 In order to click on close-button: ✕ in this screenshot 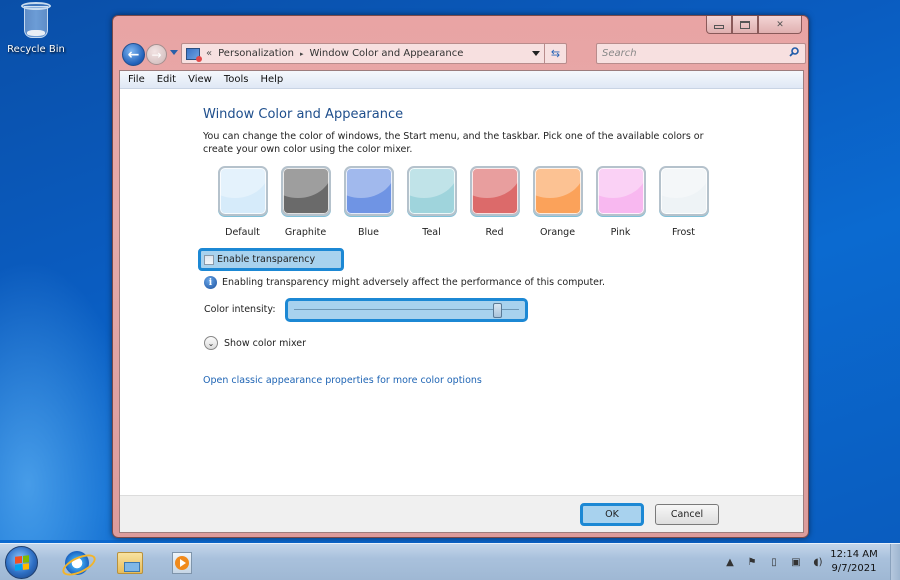, I will do `click(780, 25)`.